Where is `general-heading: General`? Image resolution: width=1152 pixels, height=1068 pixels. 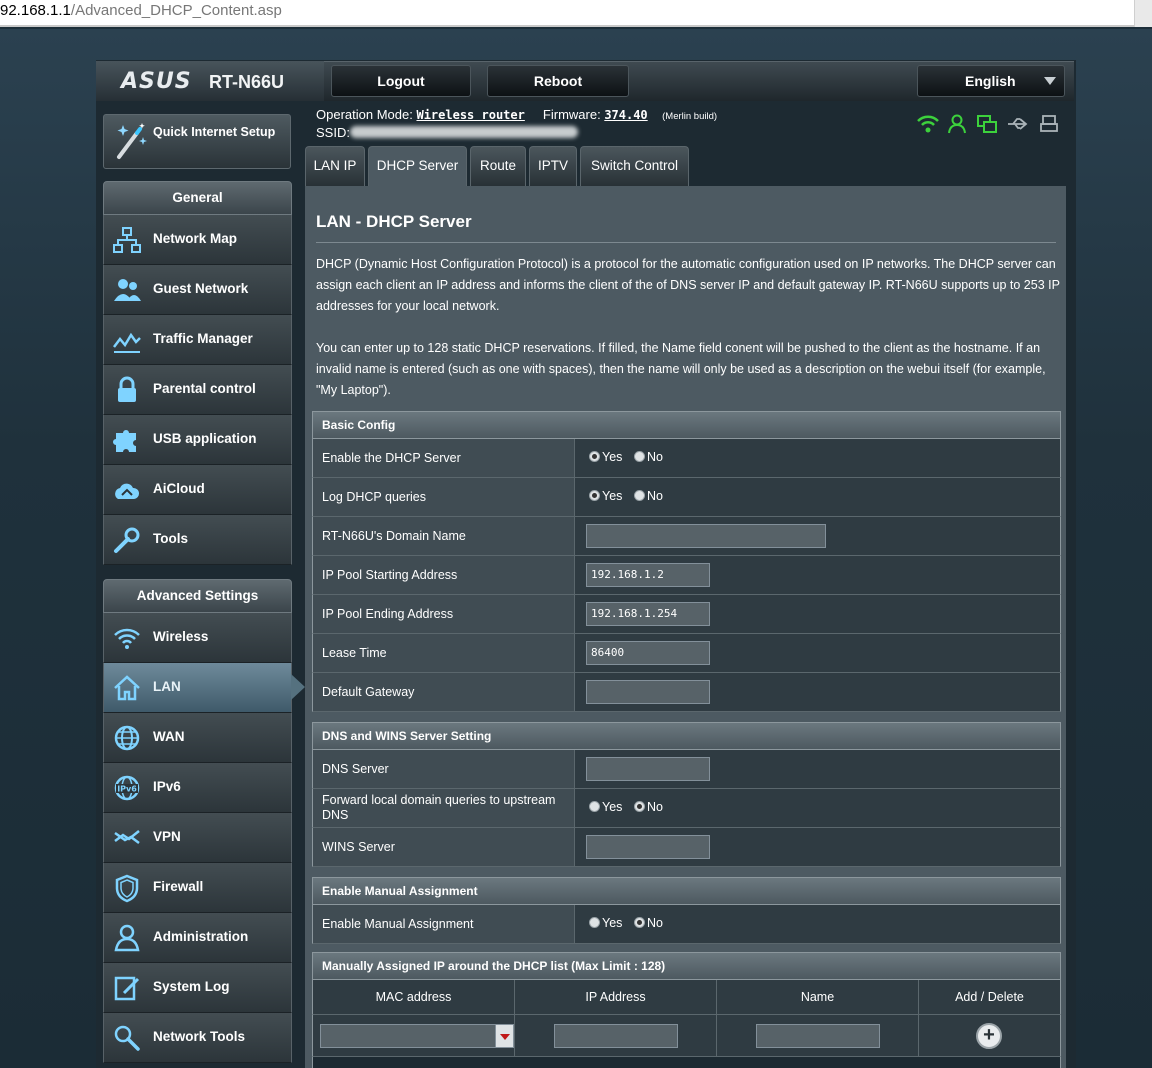
general-heading: General is located at coordinates (197, 198).